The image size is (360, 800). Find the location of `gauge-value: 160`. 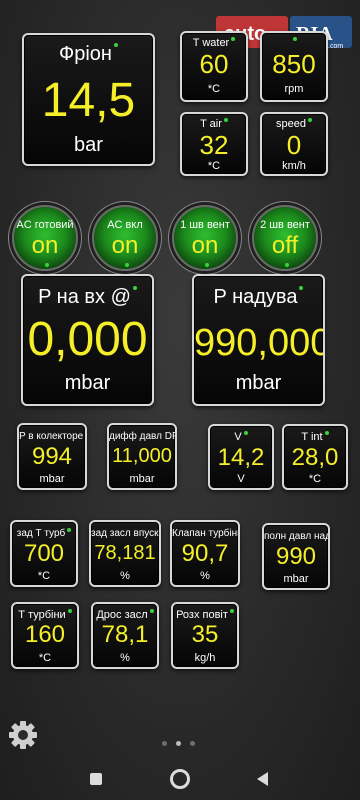

gauge-value: 160 is located at coordinates (45, 634).